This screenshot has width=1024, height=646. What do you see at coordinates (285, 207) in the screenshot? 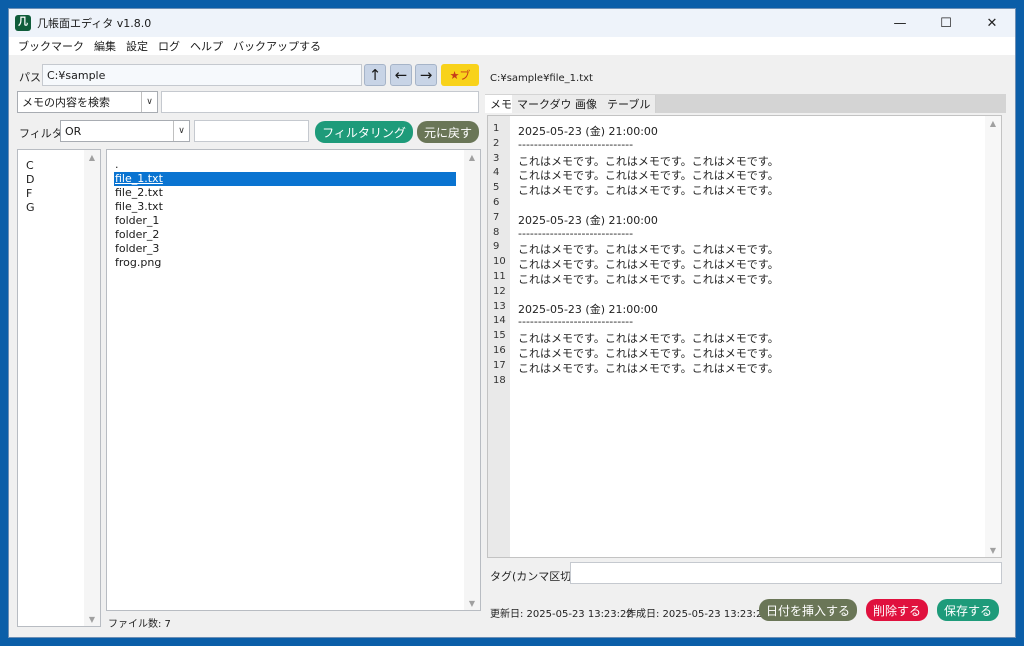
I see `file-item: file_3.txt` at bounding box center [285, 207].